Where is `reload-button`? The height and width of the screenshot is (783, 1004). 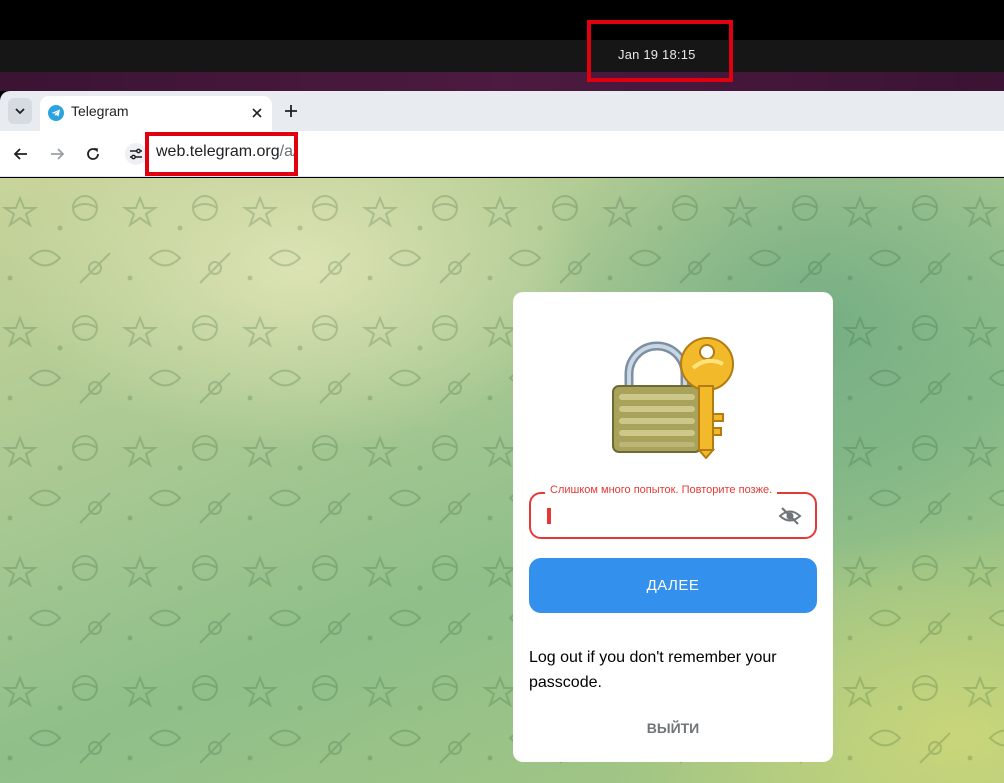
reload-button is located at coordinates (93, 154).